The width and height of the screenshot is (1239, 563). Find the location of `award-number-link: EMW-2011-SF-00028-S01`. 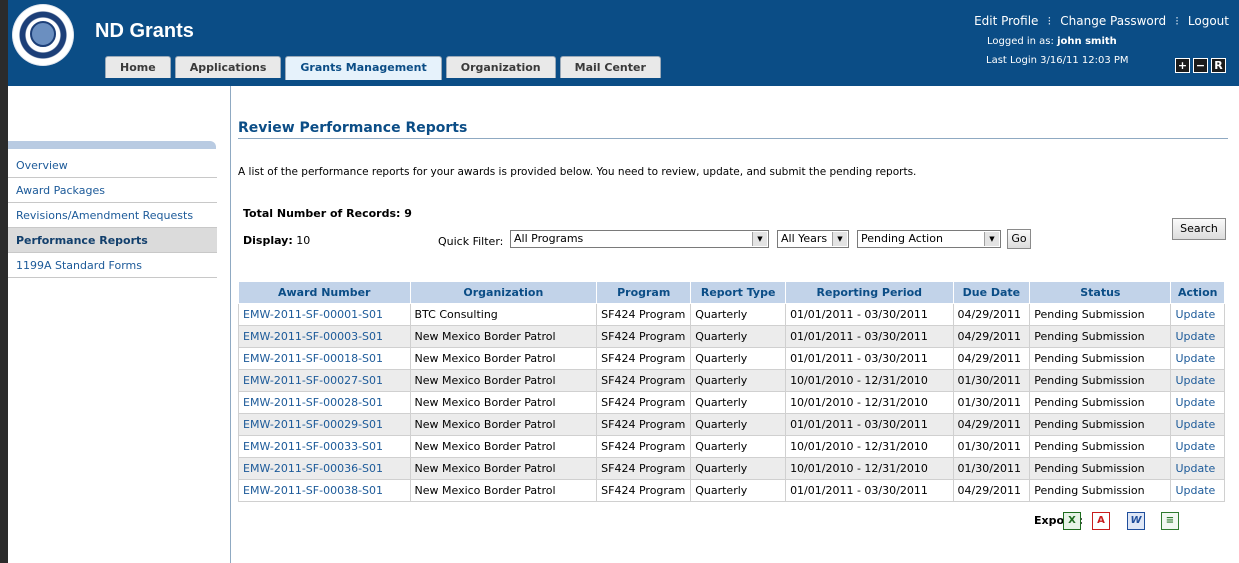

award-number-link: EMW-2011-SF-00028-S01 is located at coordinates (324, 402).